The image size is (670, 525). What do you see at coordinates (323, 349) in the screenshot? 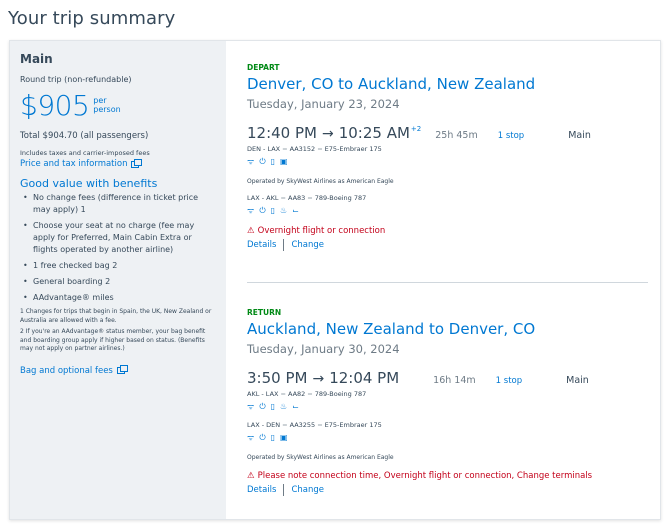
I see `return-date: Tuesday, January 30, 2024` at bounding box center [323, 349].